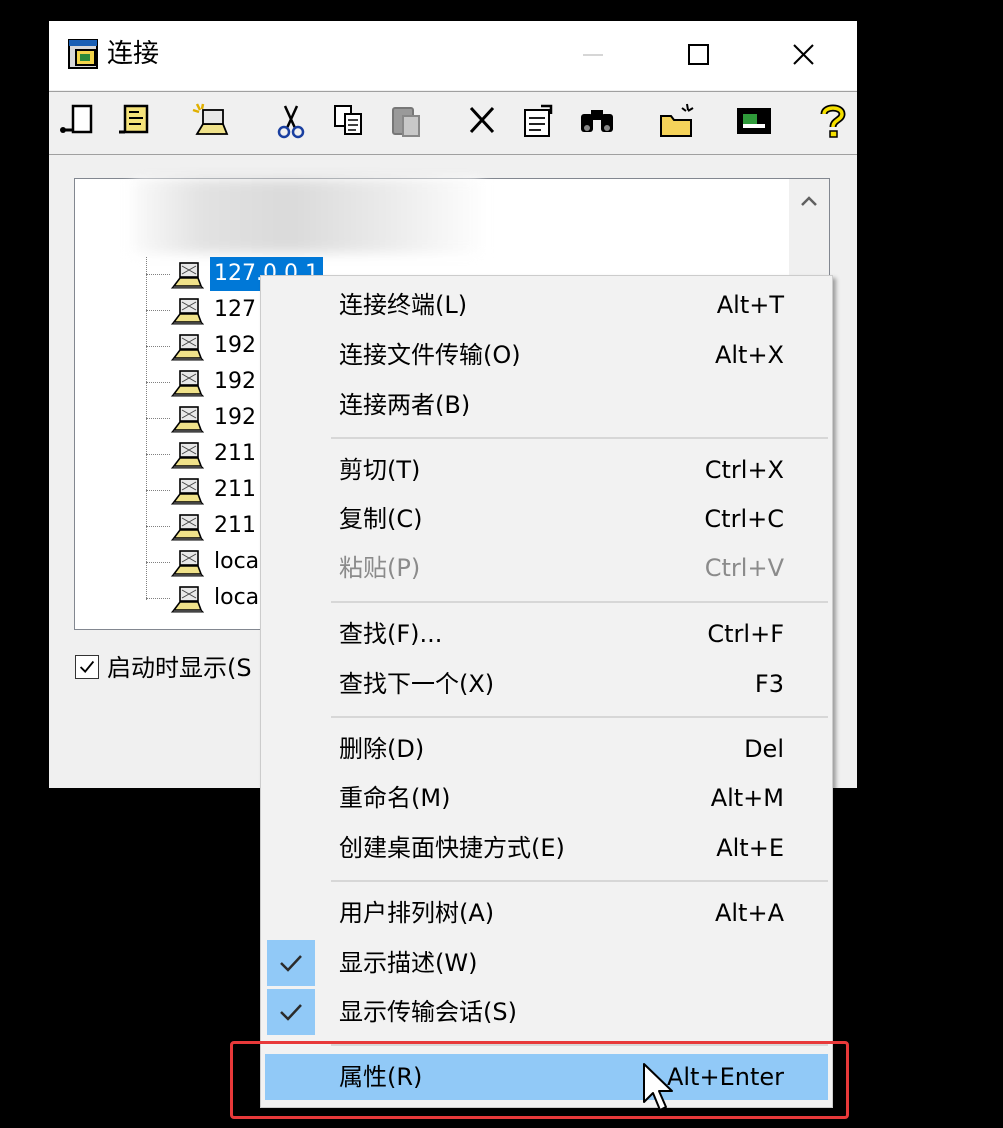 Image resolution: width=1003 pixels, height=1128 pixels. What do you see at coordinates (833, 122) in the screenshot?
I see `help-question-icon` at bounding box center [833, 122].